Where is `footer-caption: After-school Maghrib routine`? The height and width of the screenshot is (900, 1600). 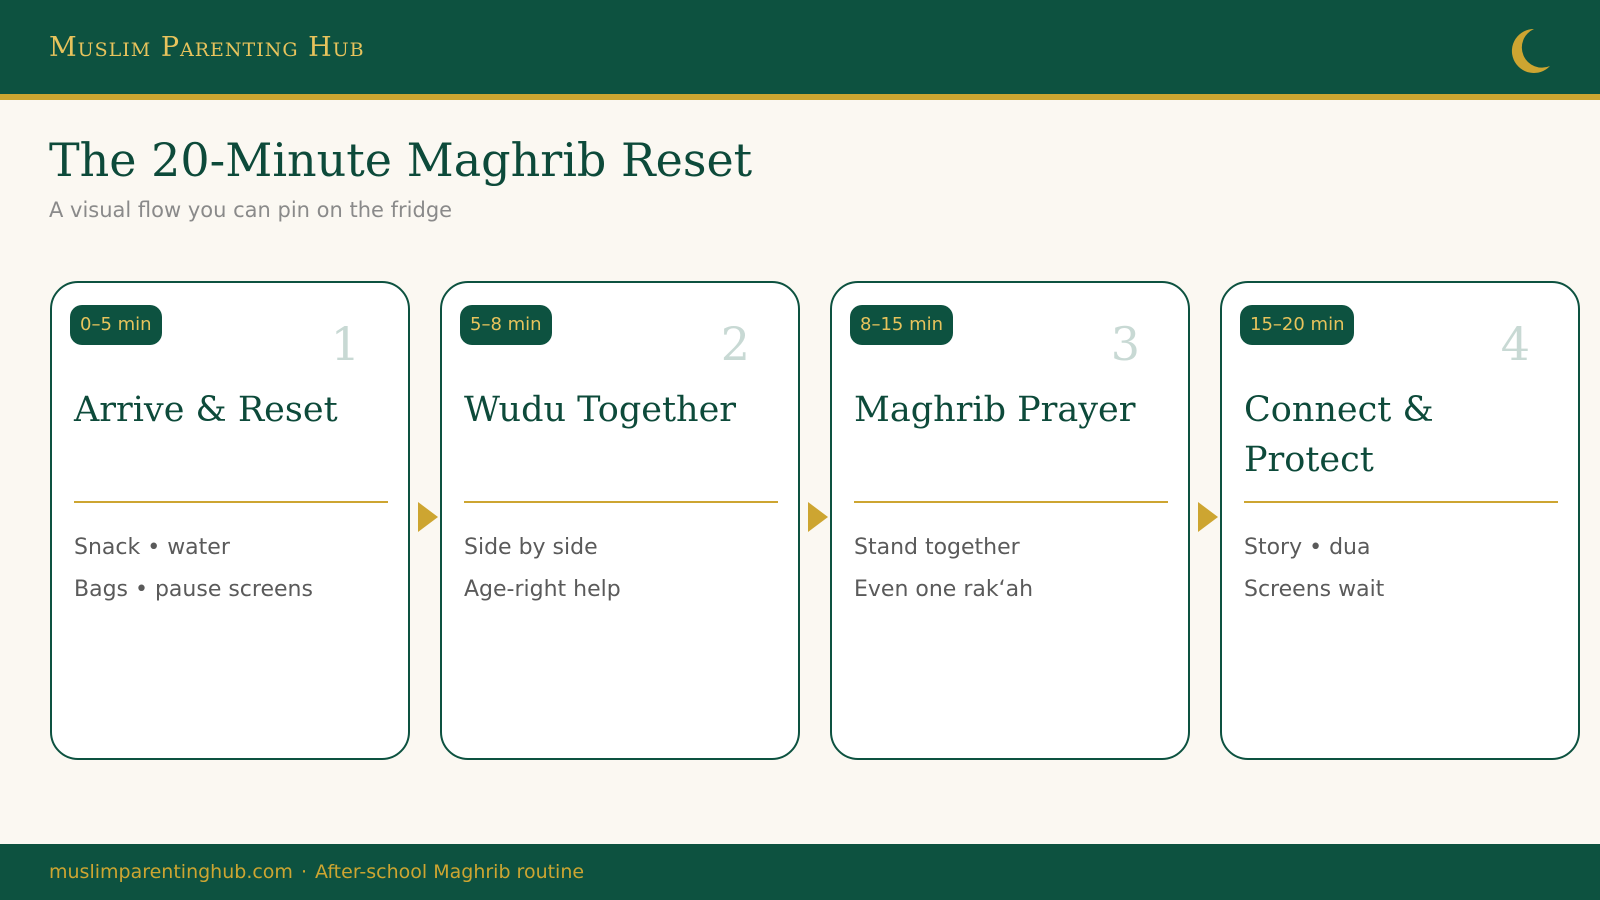
footer-caption: After-school Maghrib routine is located at coordinates (450, 872).